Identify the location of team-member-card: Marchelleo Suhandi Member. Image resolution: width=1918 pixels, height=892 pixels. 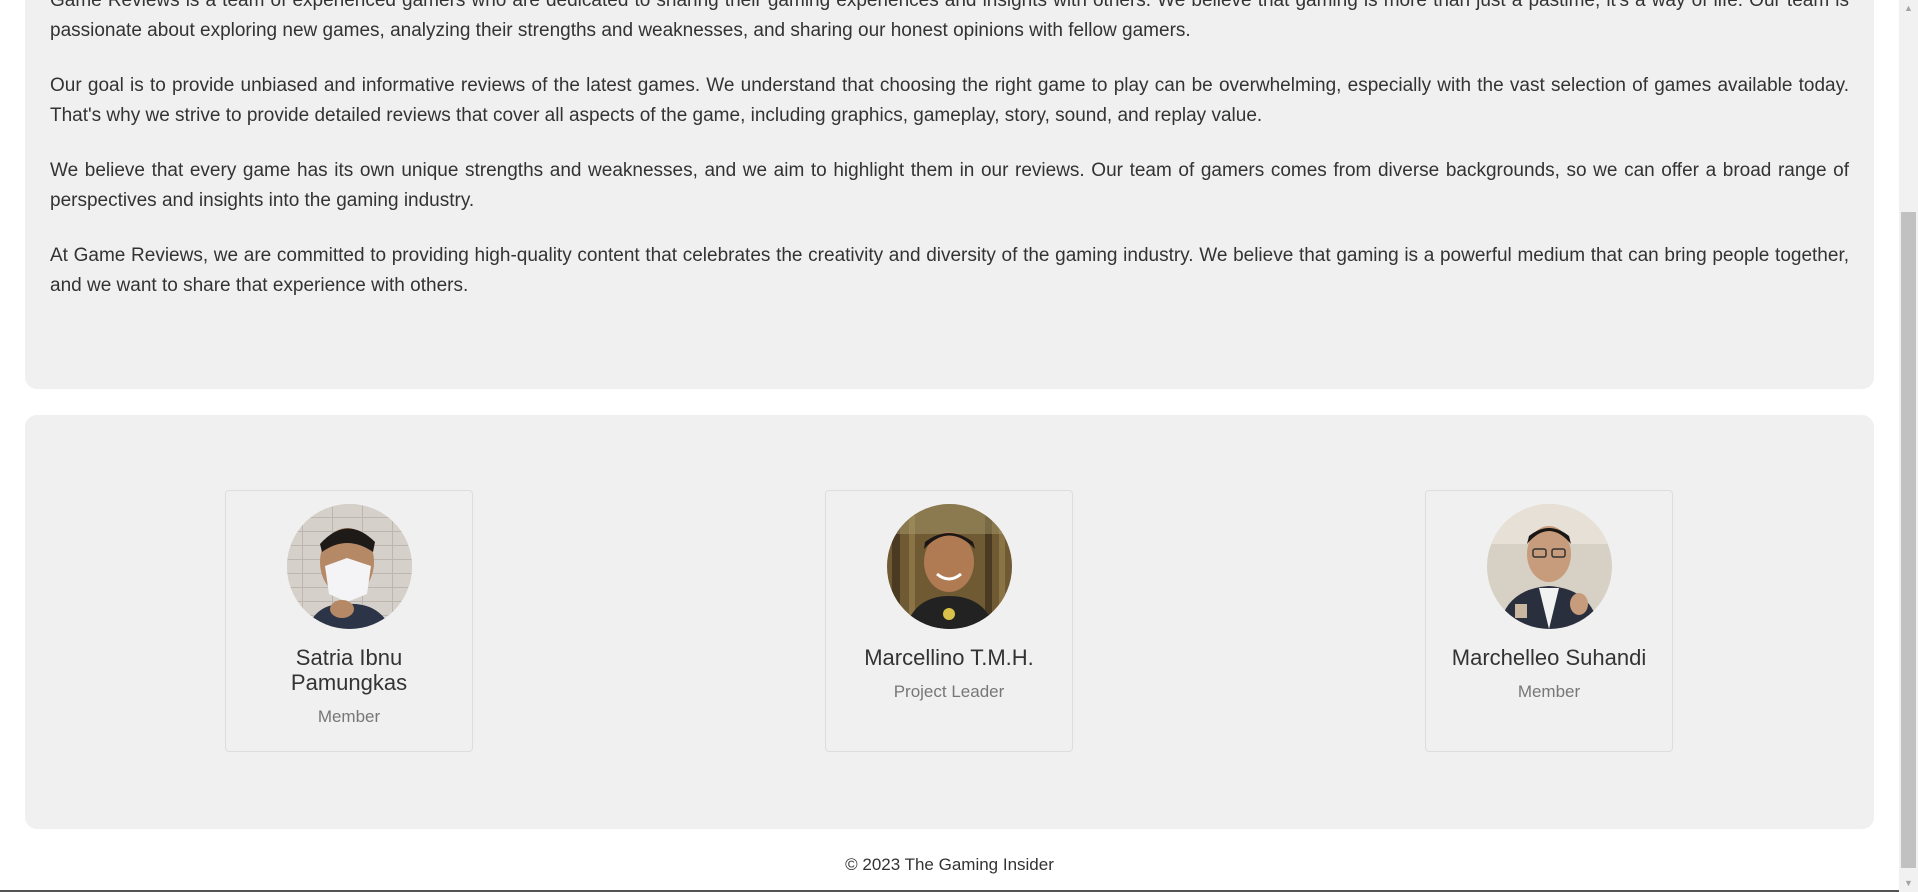
(1549, 621).